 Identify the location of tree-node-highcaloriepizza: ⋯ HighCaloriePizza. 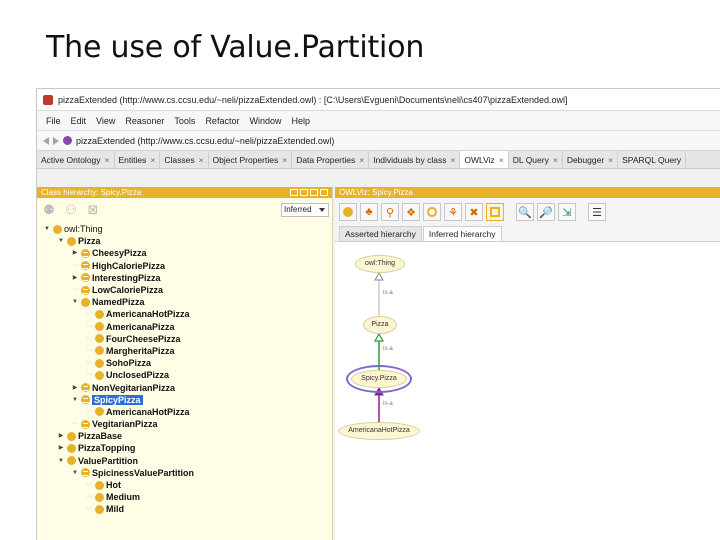
(185, 266).